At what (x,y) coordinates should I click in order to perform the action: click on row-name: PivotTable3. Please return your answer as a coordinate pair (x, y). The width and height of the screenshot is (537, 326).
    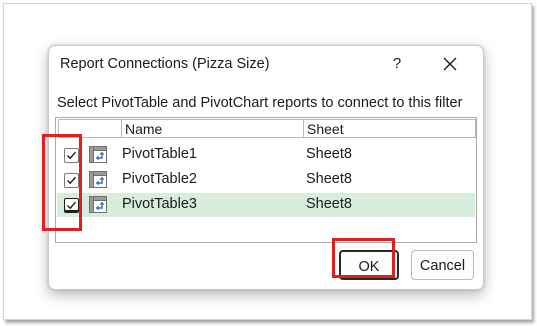
    Looking at the image, I should click on (159, 204).